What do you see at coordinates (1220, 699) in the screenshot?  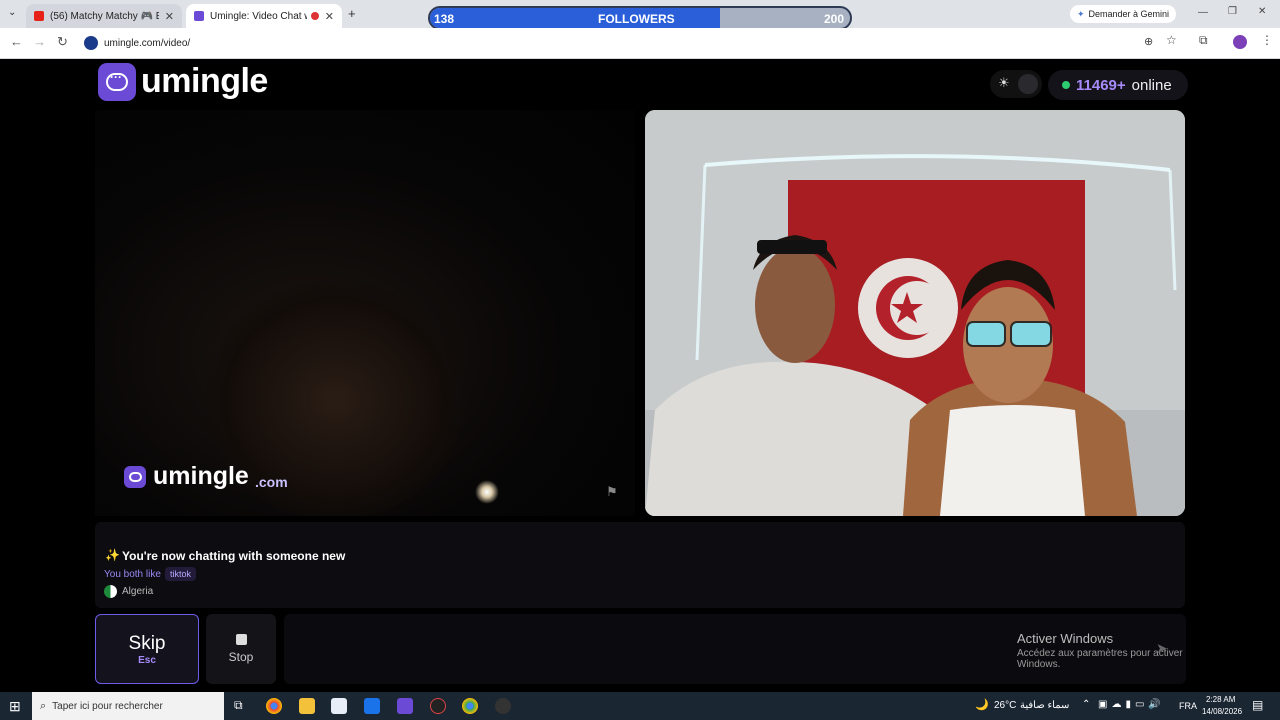 I see `clock-time: 2:28 AM` at bounding box center [1220, 699].